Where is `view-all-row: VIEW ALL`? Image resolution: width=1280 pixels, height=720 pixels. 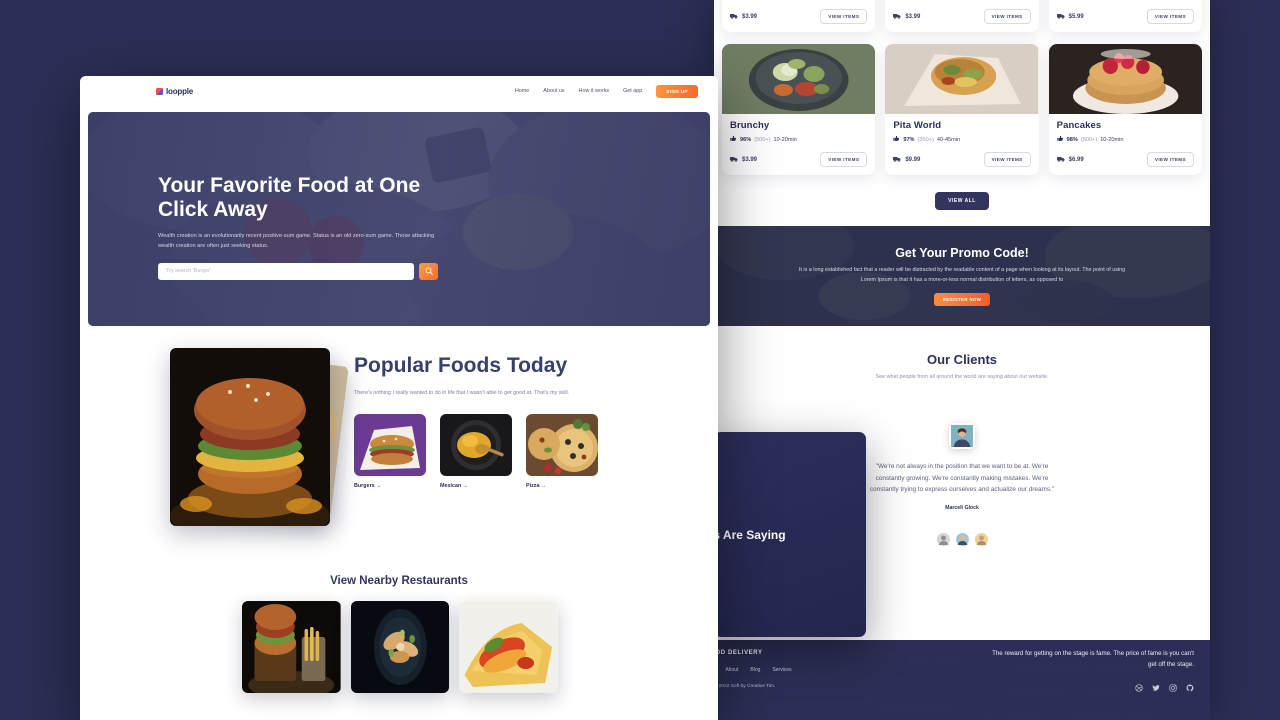
view-all-row: VIEW ALL is located at coordinates (962, 200).